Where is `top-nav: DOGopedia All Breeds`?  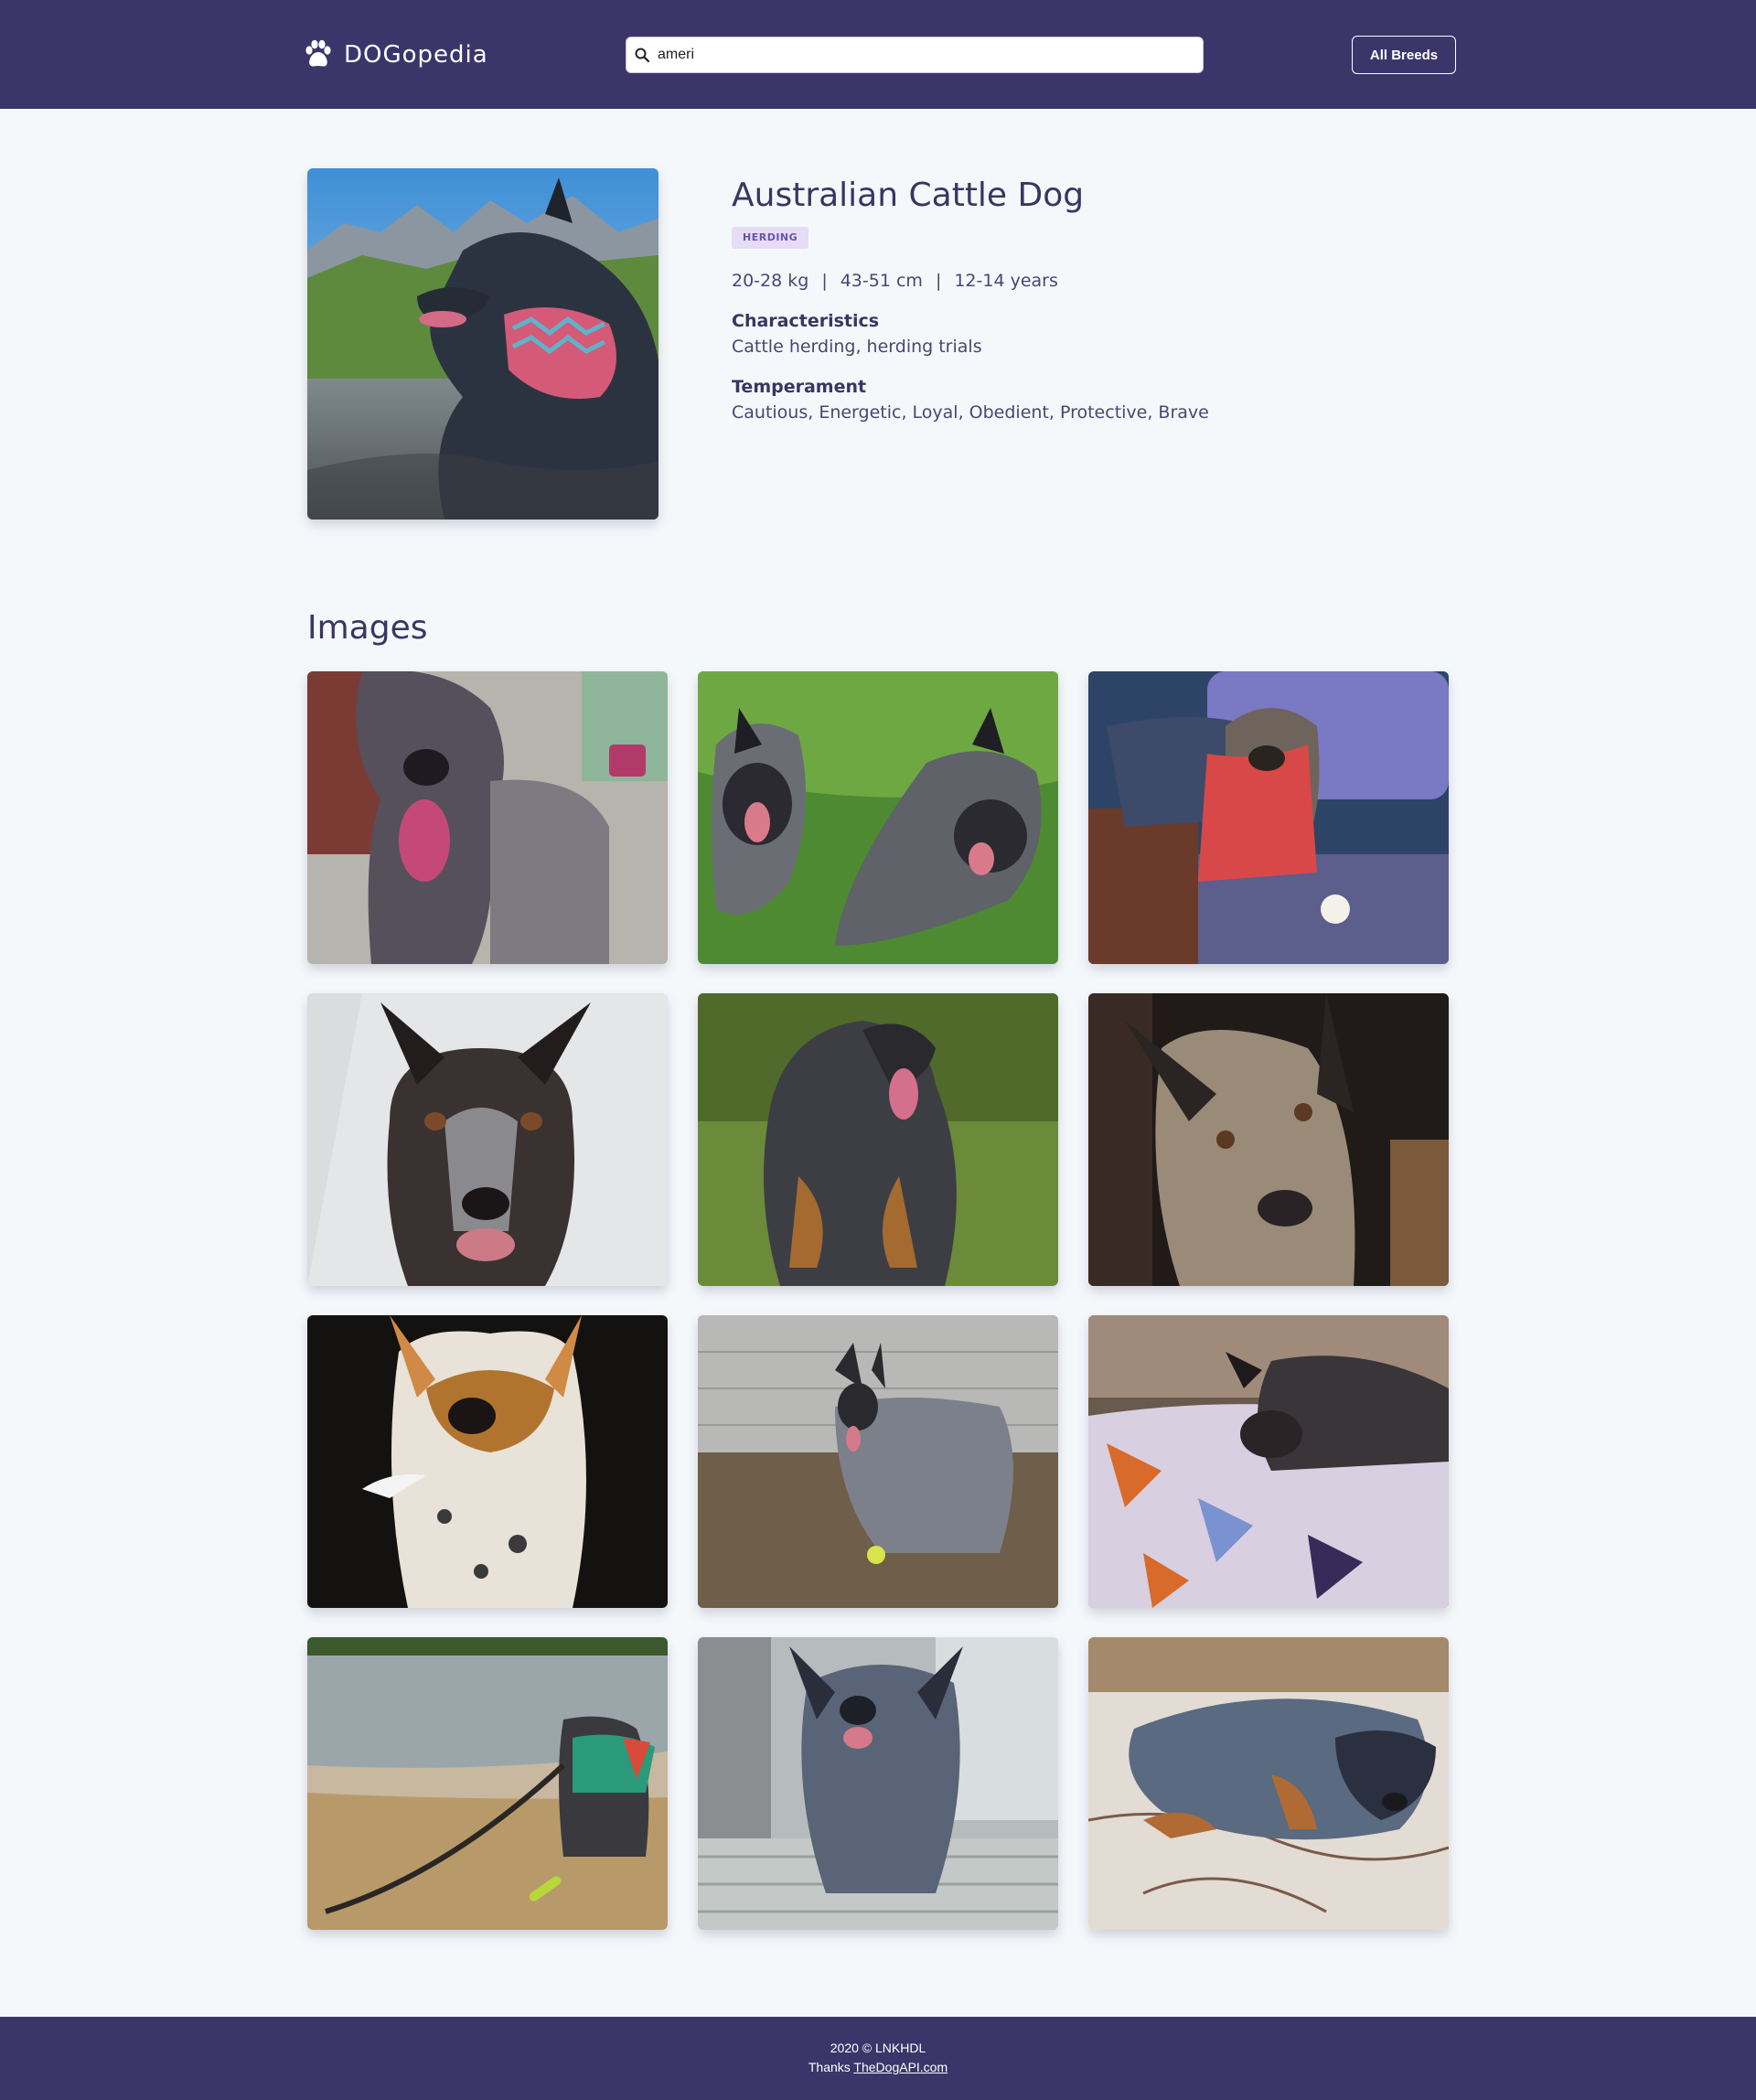
top-nav: DOGopedia All Breeds is located at coordinates (878, 54).